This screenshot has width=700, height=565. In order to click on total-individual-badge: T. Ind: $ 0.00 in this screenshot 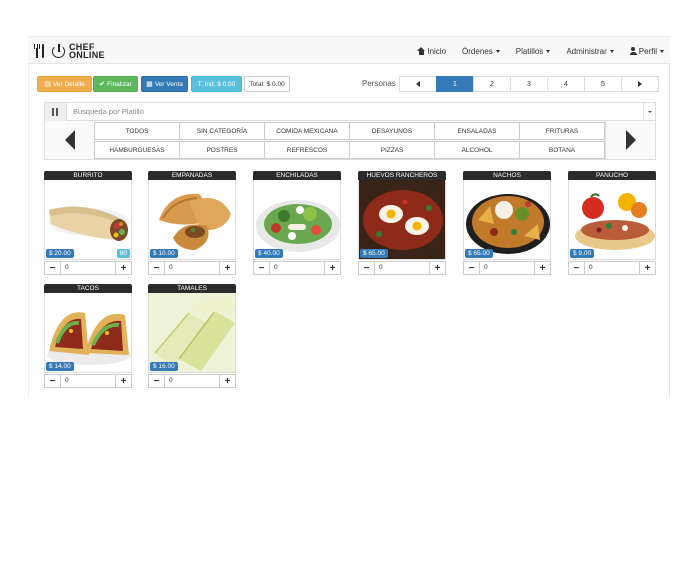, I will do `click(216, 84)`.